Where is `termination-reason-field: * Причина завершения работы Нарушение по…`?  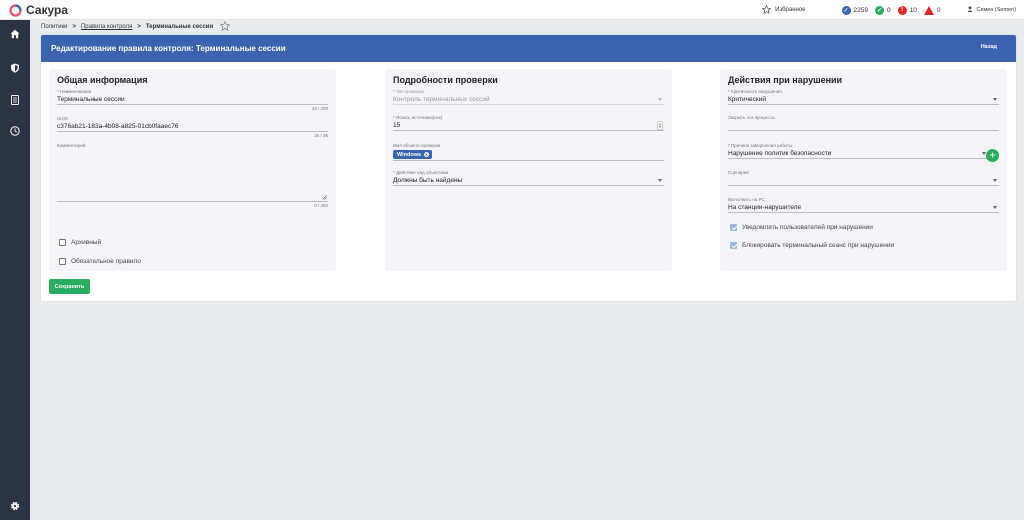 termination-reason-field: * Причина завершения работы Нарушение по… is located at coordinates (858, 151).